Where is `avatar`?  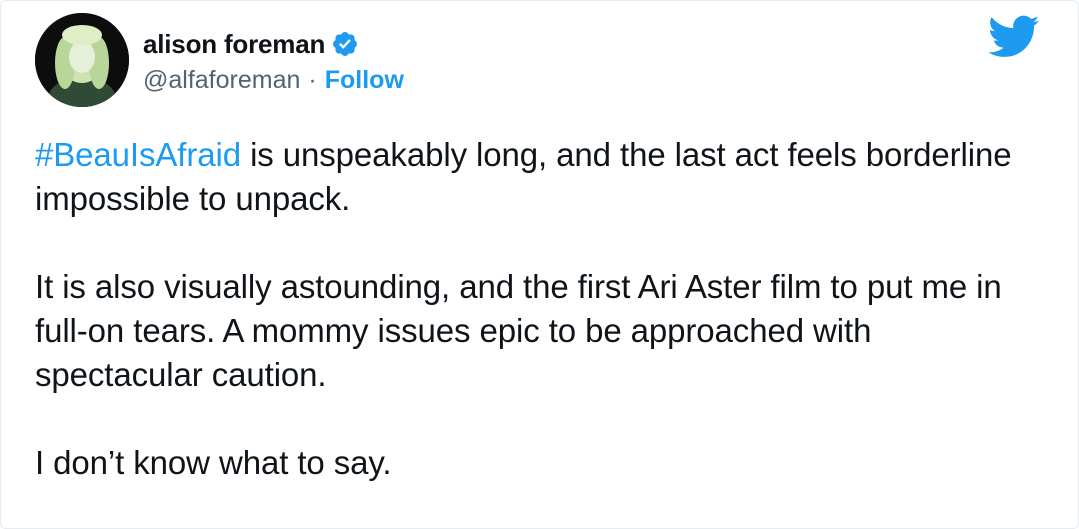
avatar is located at coordinates (82, 60).